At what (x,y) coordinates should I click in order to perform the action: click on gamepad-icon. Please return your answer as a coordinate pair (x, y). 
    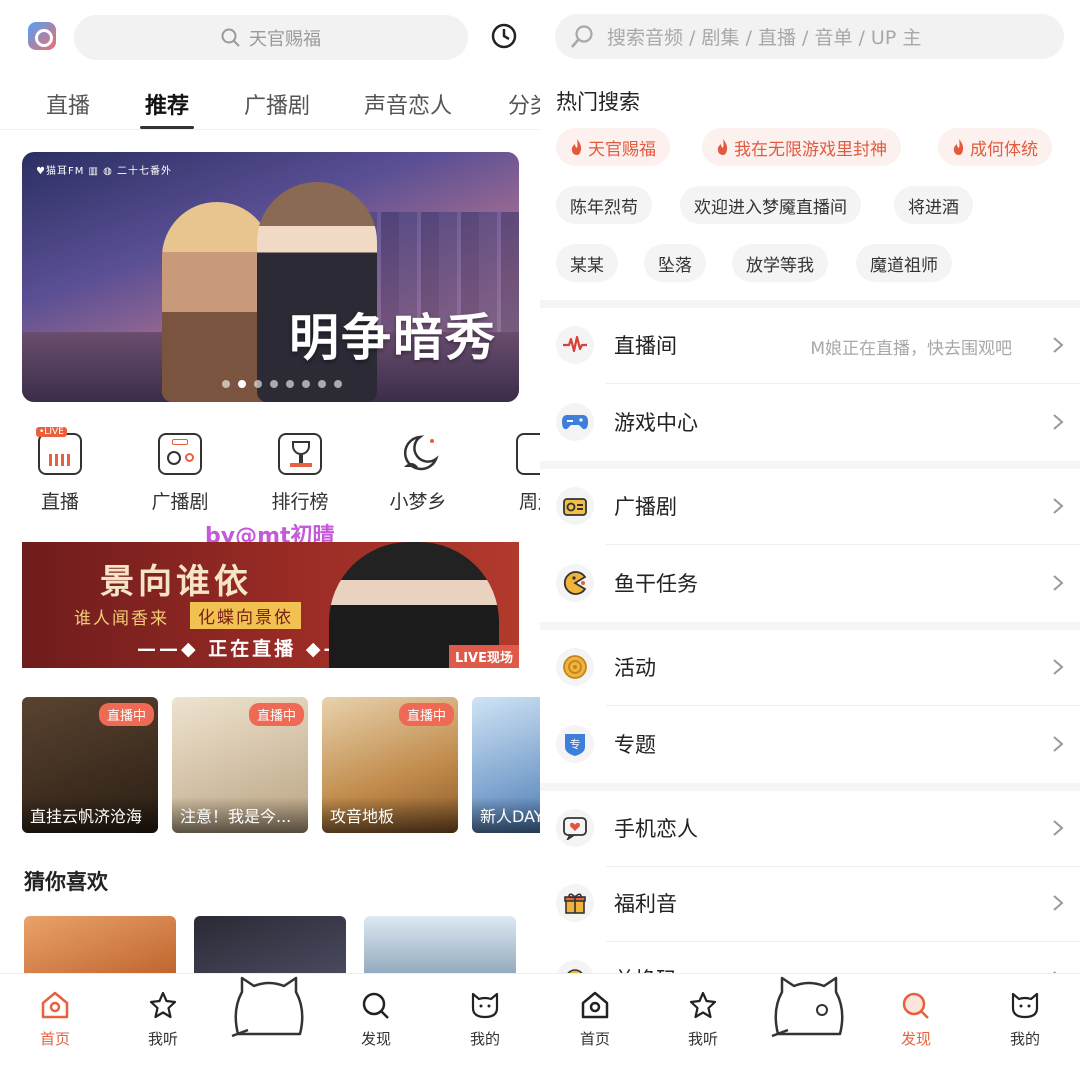
    Looking at the image, I should click on (575, 422).